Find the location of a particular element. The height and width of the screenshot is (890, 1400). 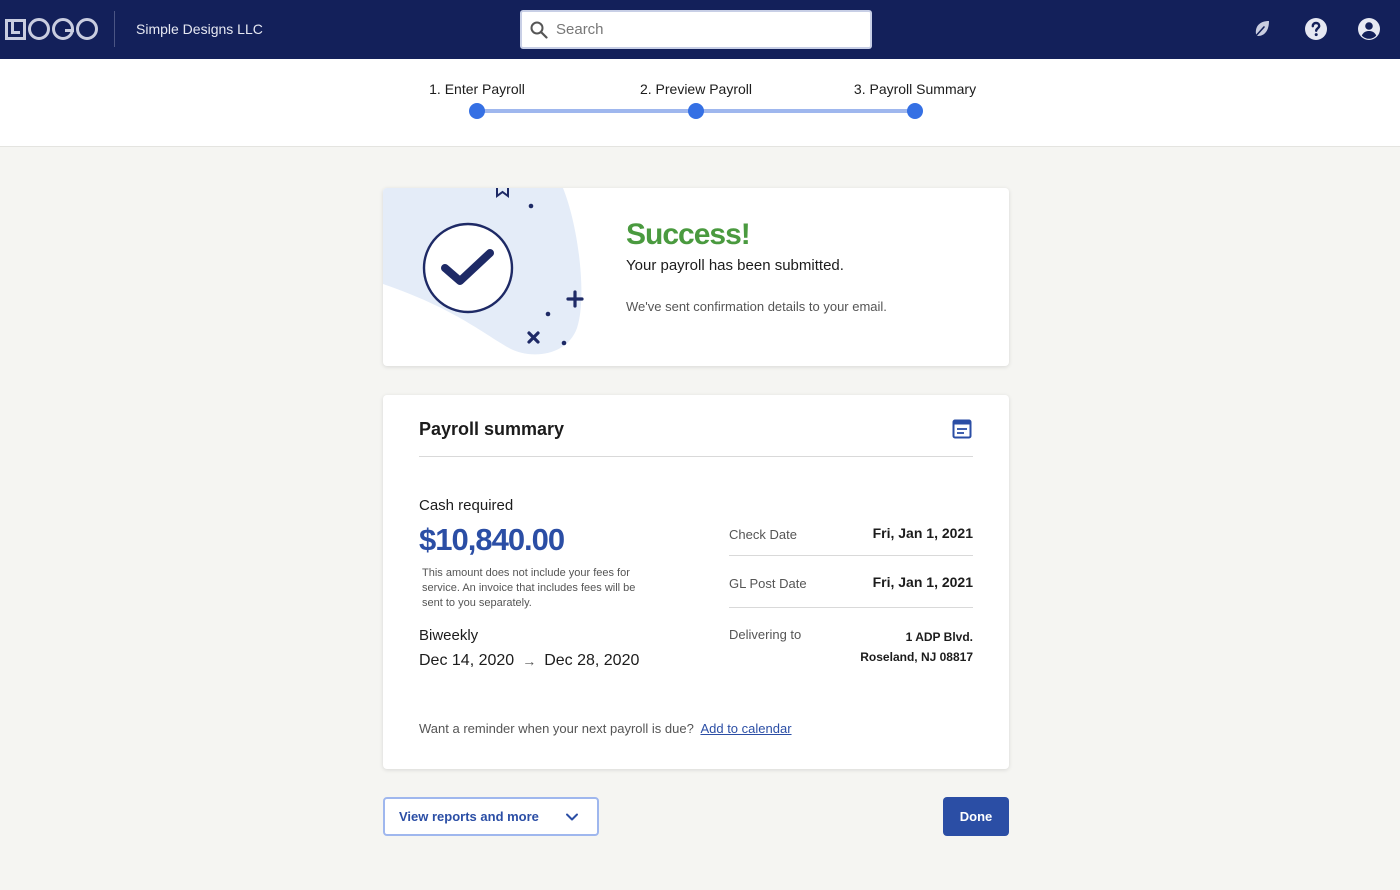

success-message: Your payroll has been submitted. is located at coordinates (735, 265).